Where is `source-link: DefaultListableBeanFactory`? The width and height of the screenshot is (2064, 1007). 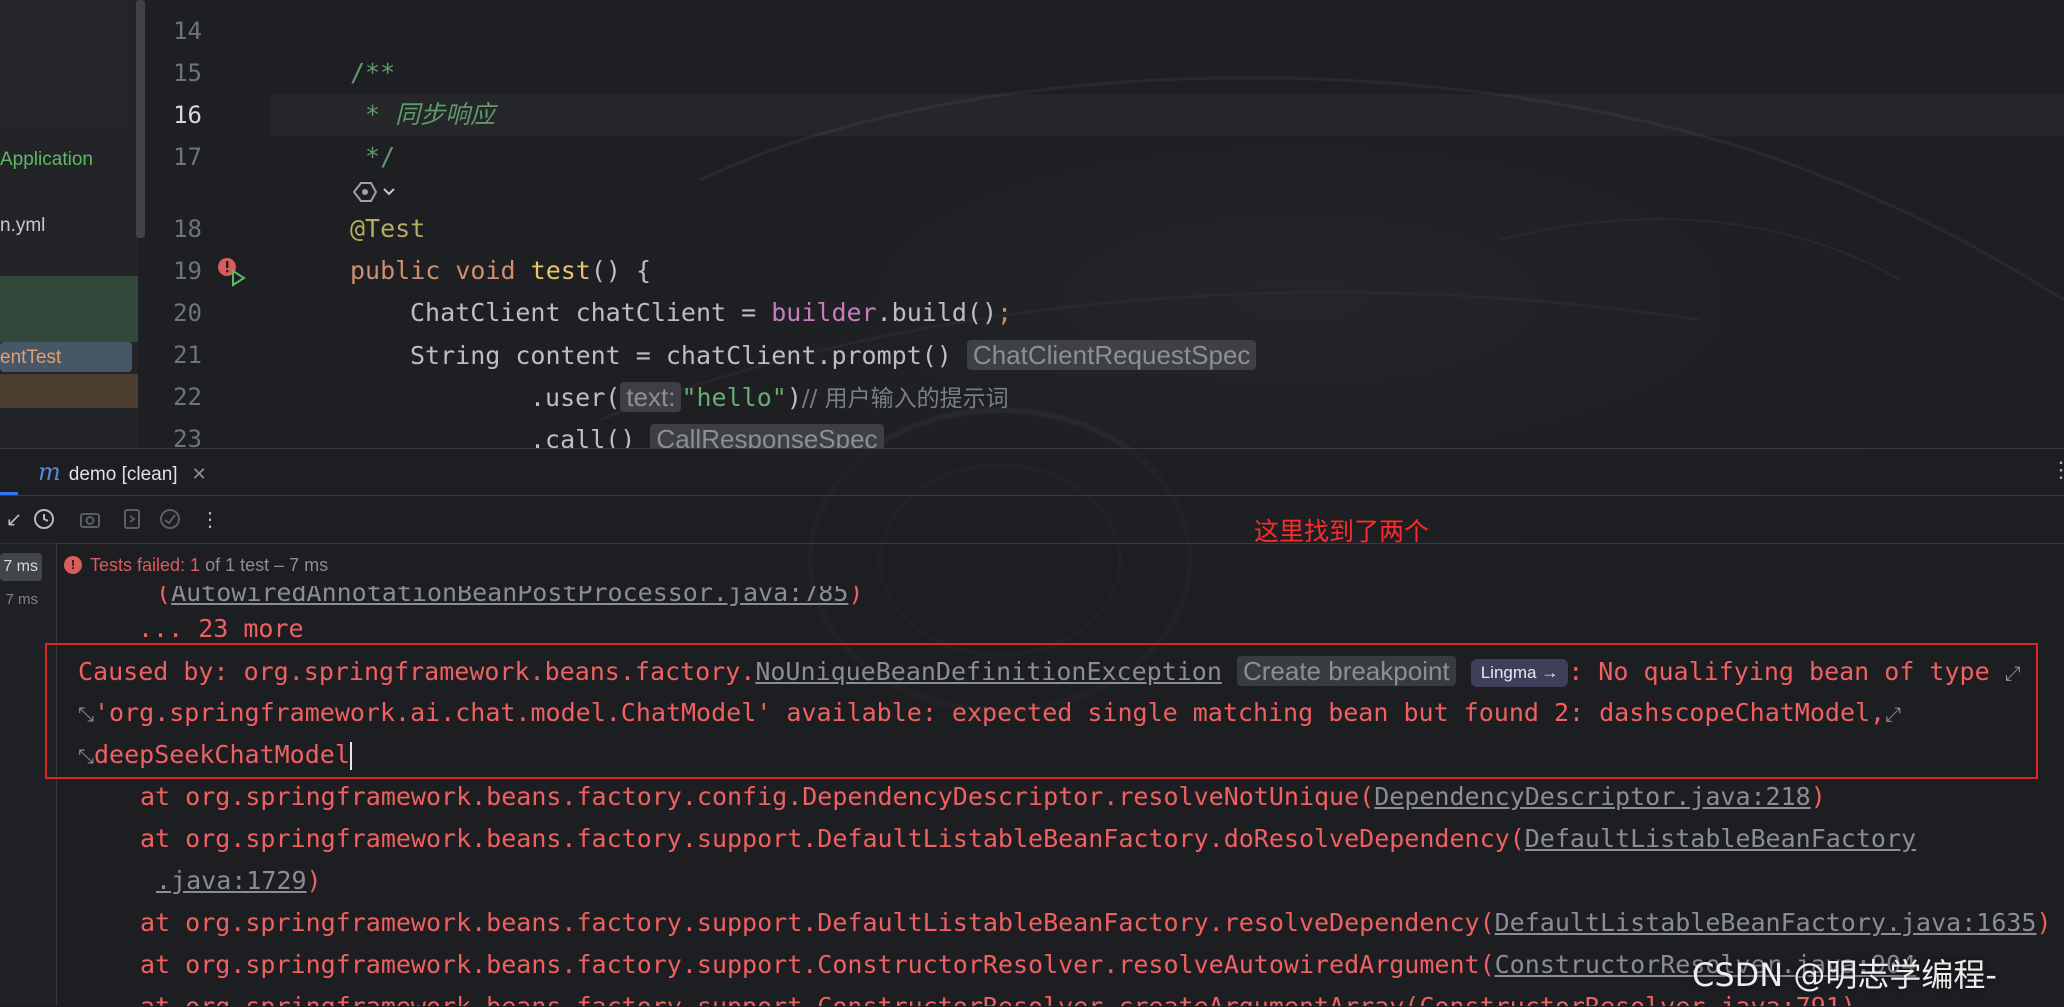
source-link: DefaultListableBeanFactory is located at coordinates (1720, 838).